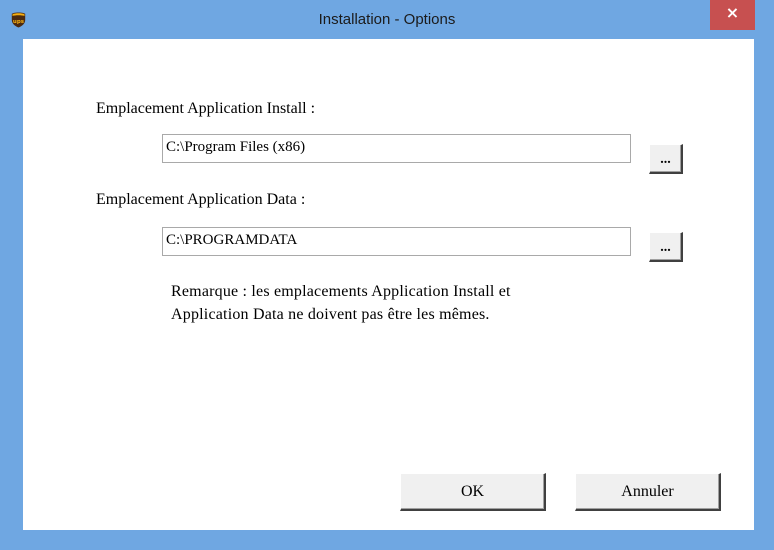  What do you see at coordinates (396, 241) in the screenshot?
I see `data-path-field: C:\PROGRAMDATA` at bounding box center [396, 241].